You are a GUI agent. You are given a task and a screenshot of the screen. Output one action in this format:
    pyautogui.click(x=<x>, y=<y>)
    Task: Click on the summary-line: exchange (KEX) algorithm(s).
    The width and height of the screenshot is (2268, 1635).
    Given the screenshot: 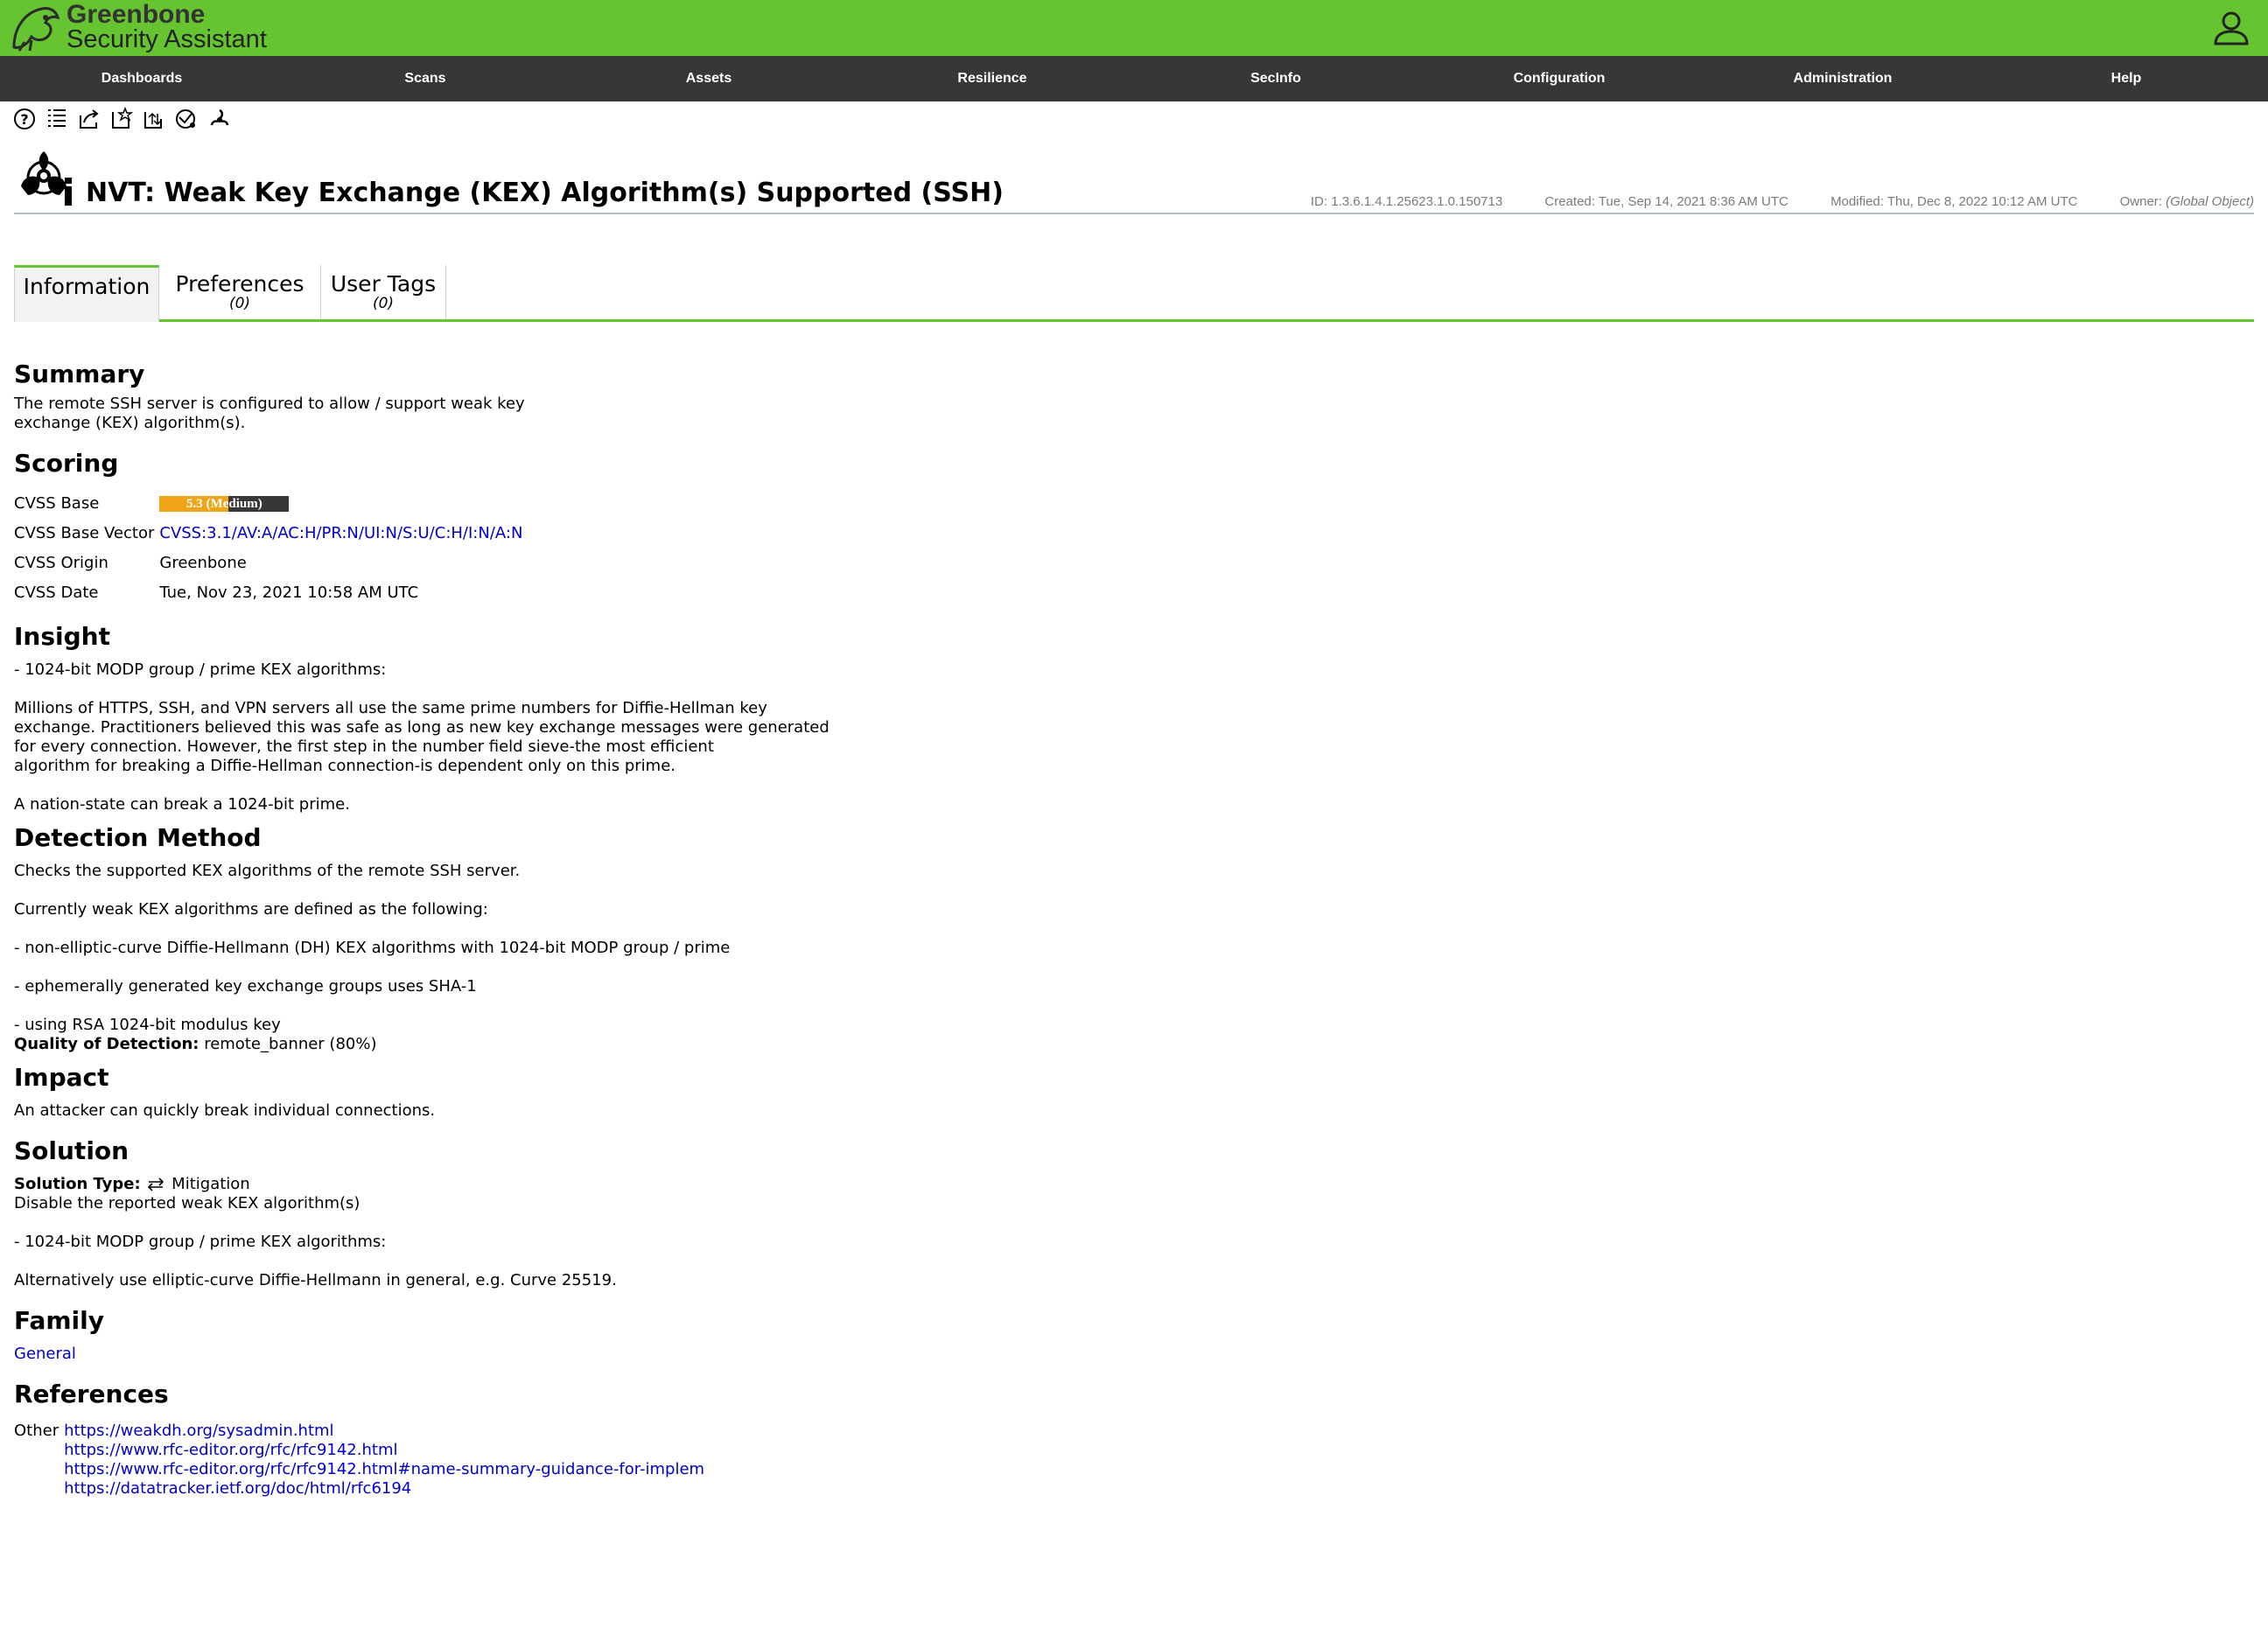 What is the action you would take?
    pyautogui.click(x=130, y=423)
    